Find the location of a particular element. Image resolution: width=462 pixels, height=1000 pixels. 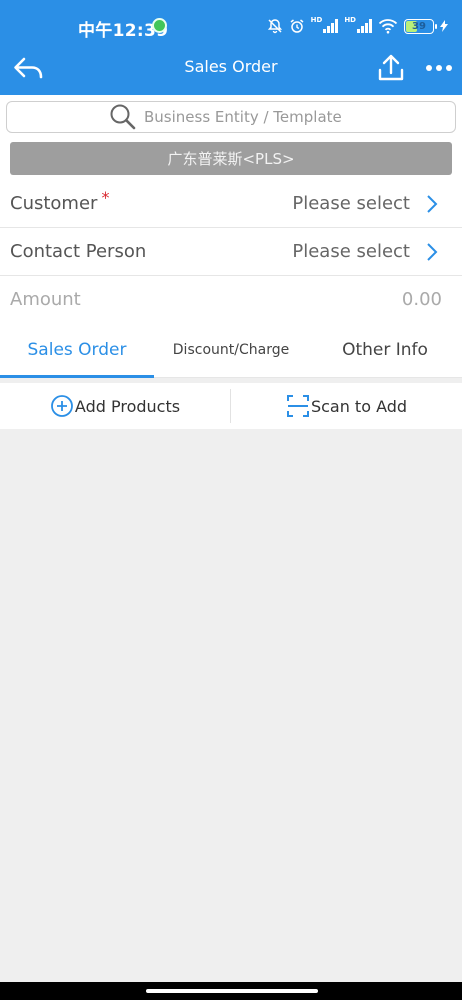

customer-field: Customer * Please select is located at coordinates (231, 204).